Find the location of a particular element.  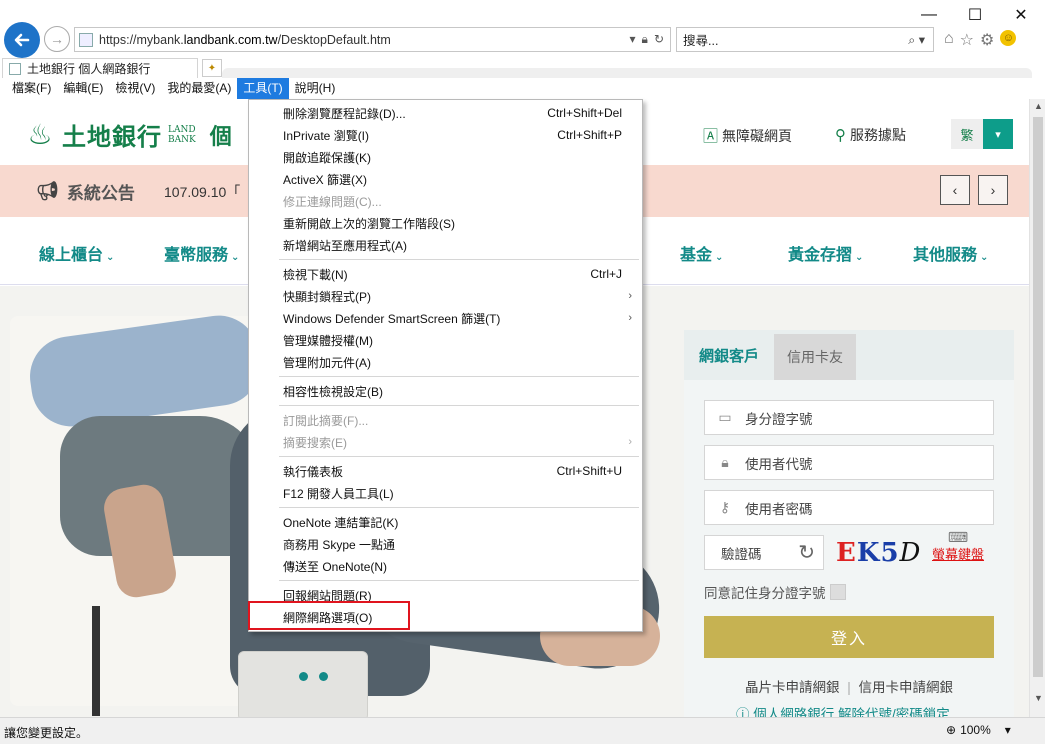

nav-item-counter: 線上櫃台 ⌄ is located at coordinates (76, 253).